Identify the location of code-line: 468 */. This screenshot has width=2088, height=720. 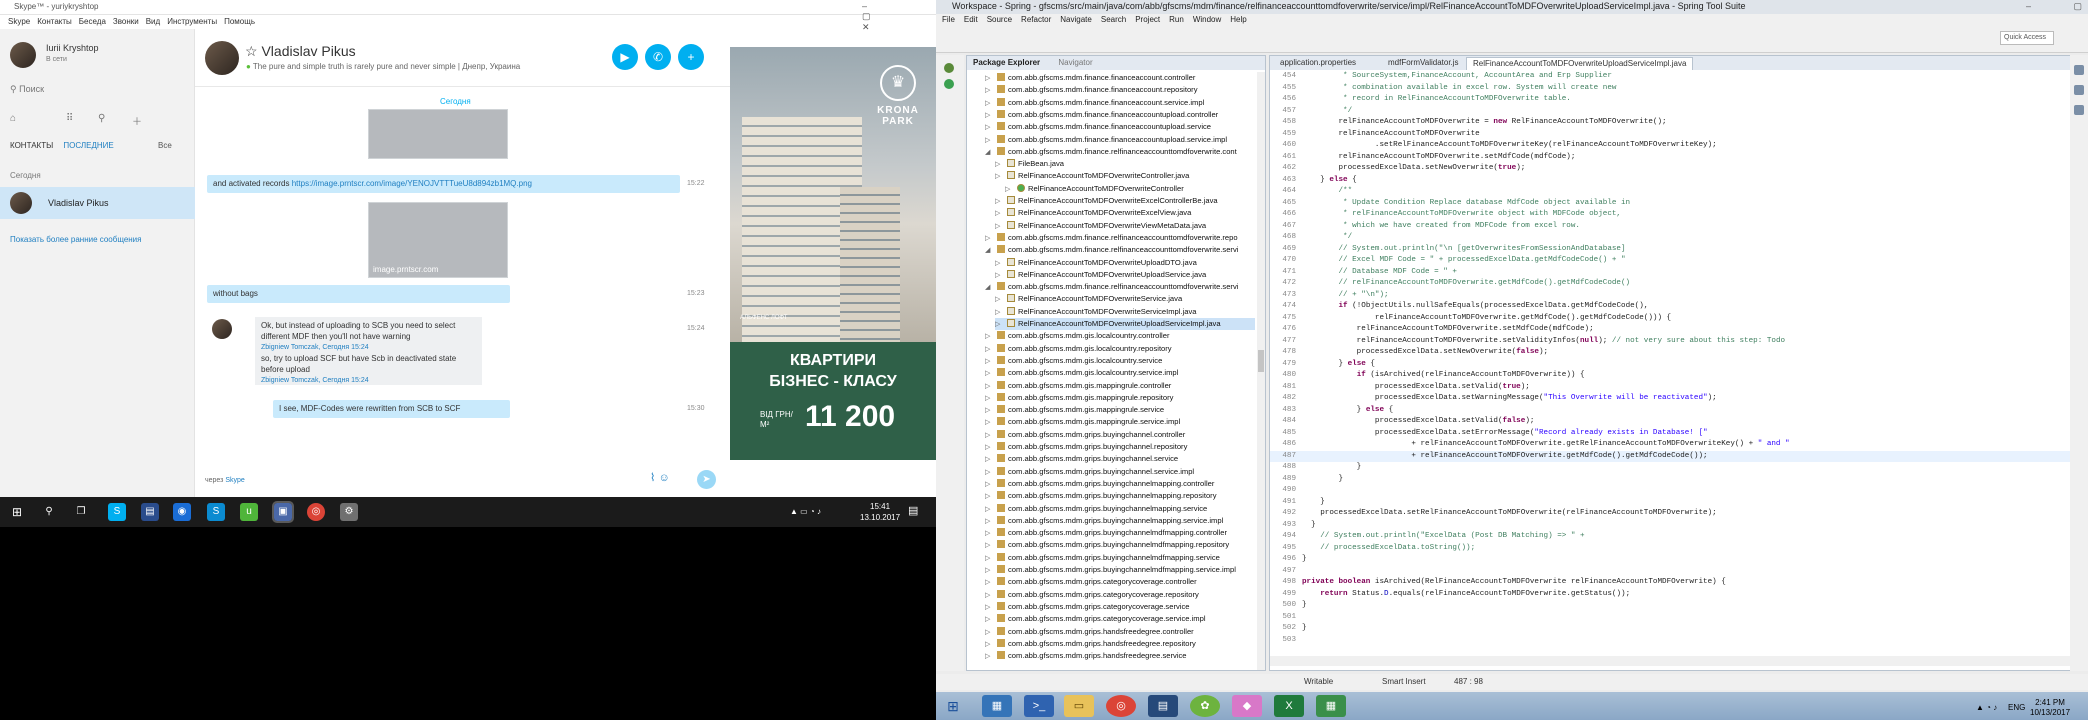
(1674, 238).